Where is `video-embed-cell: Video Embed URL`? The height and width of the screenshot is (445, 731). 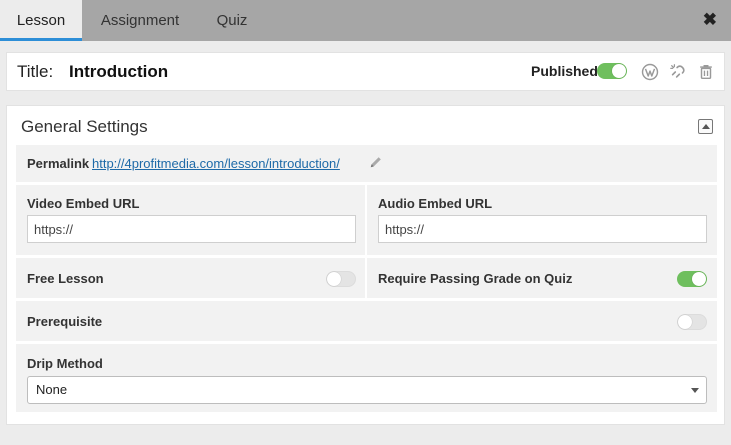
video-embed-cell: Video Embed URL is located at coordinates (190, 220).